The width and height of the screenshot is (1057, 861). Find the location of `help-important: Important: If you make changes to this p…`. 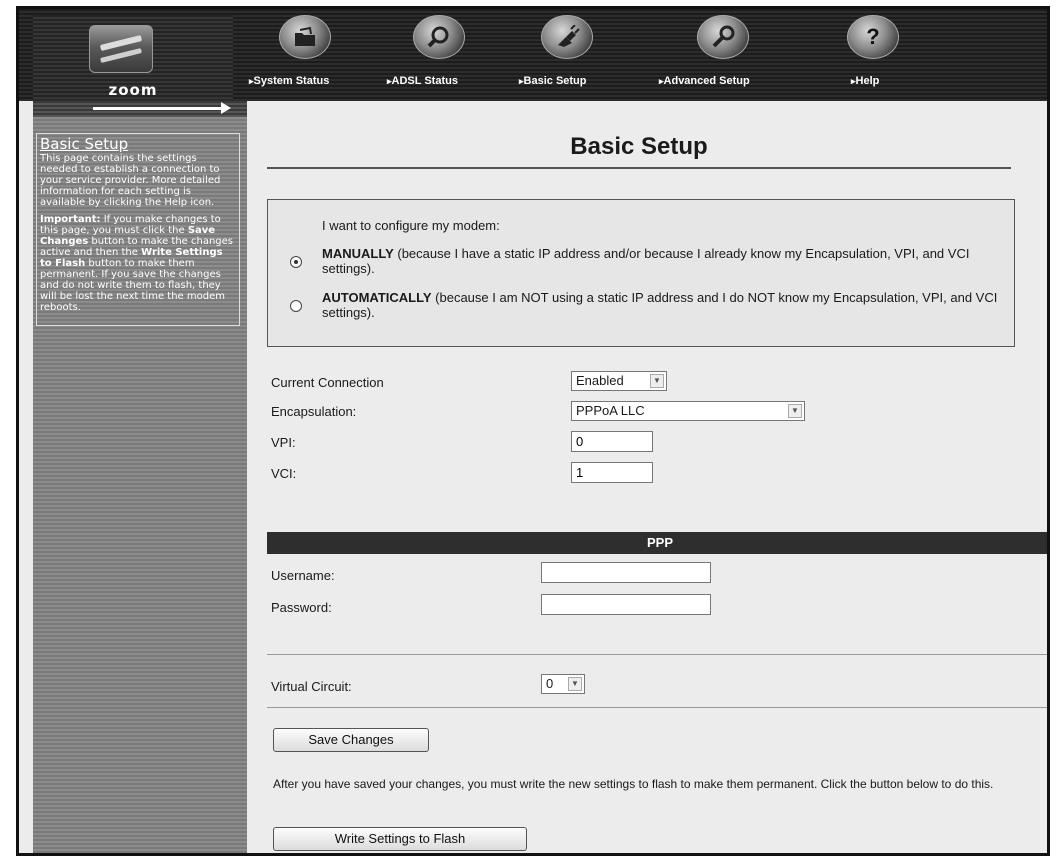

help-important: Important: If you make changes to this p… is located at coordinates (138, 263).